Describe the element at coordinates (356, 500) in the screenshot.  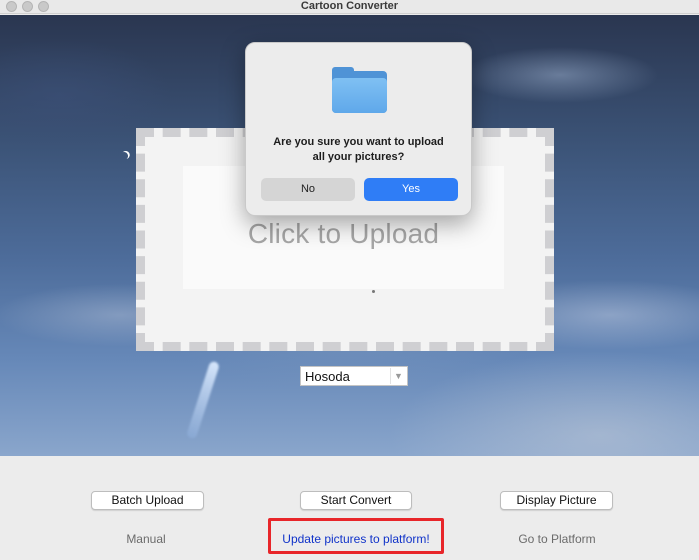
I see `start-convert-button: Start Convert` at that location.